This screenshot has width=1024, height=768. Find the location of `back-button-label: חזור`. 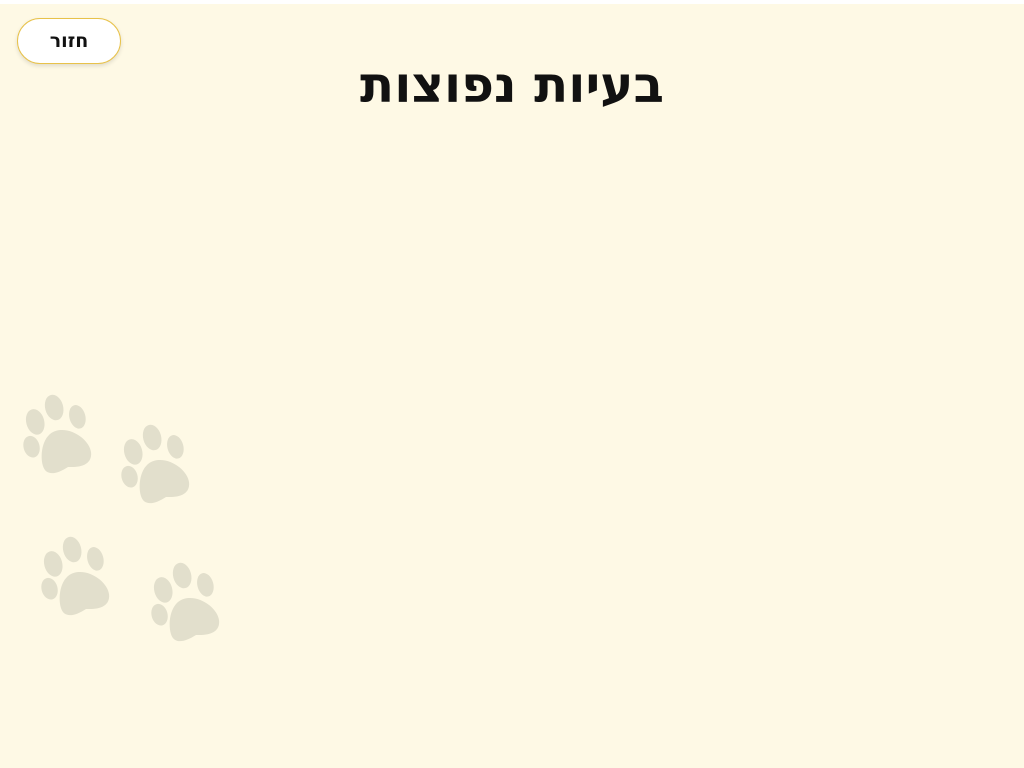

back-button-label: חזור is located at coordinates (69, 41).